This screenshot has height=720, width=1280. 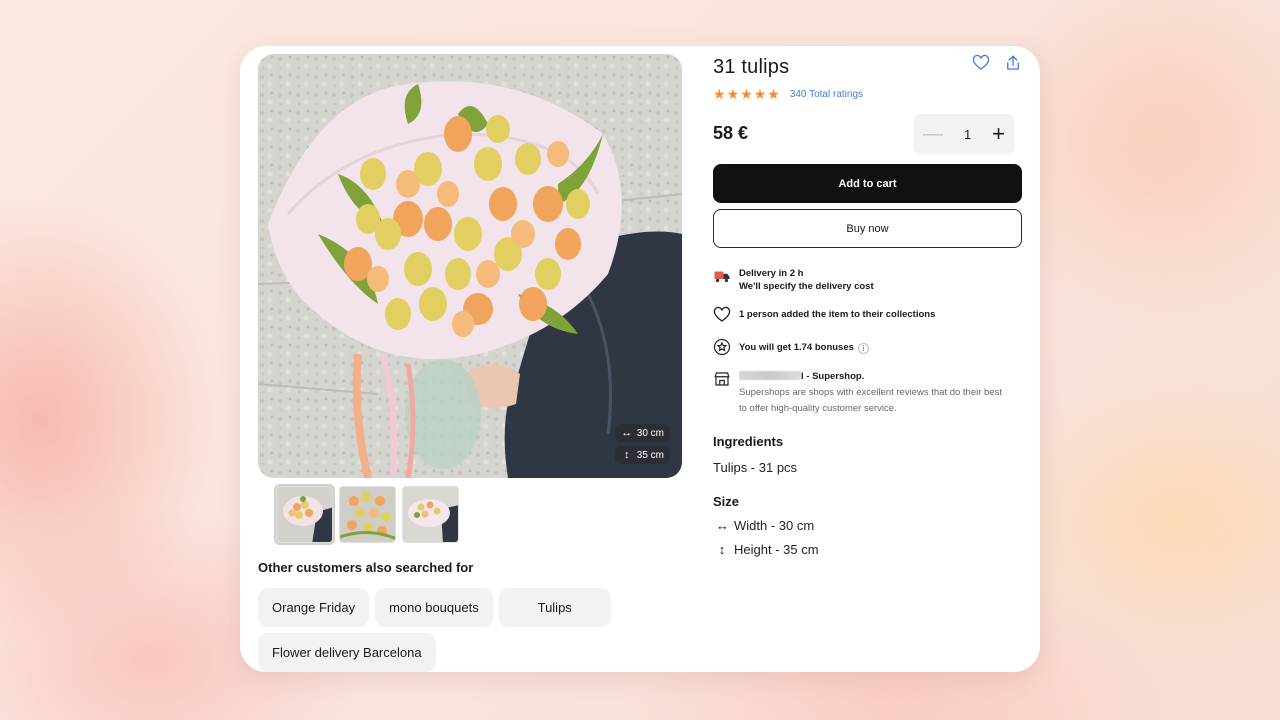 What do you see at coordinates (997, 63) in the screenshot?
I see `top-actions` at bounding box center [997, 63].